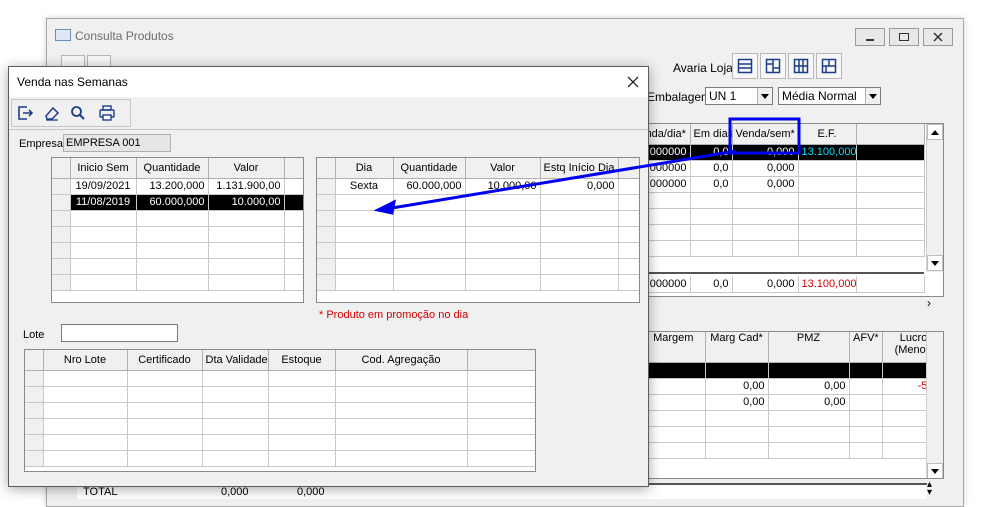 This screenshot has width=989, height=507. What do you see at coordinates (385, 207) in the screenshot?
I see `arrow-head` at bounding box center [385, 207].